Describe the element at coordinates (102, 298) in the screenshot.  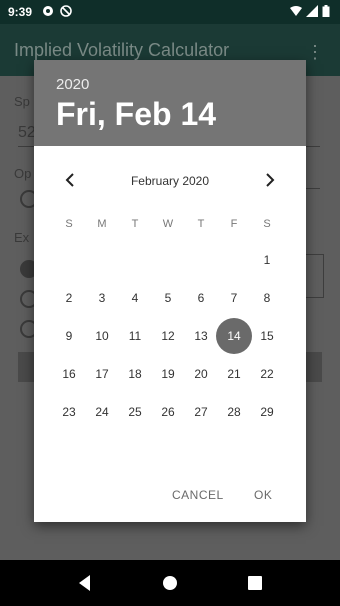
I see `calendar-day: 3` at that location.